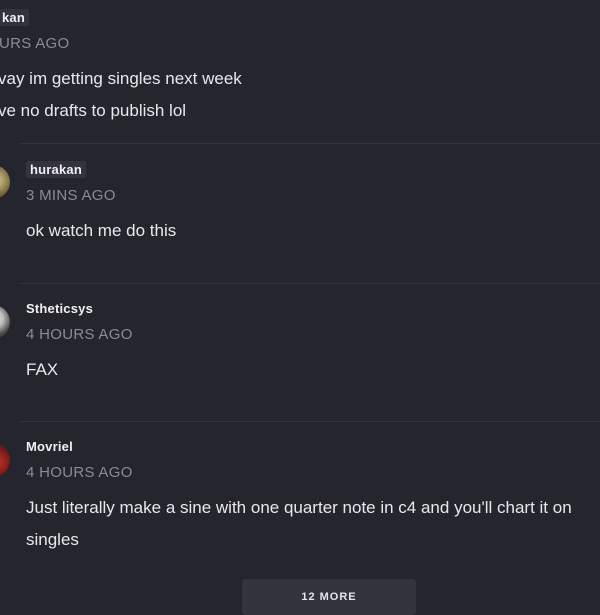 Image resolution: width=600 pixels, height=615 pixels. What do you see at coordinates (71, 195) in the screenshot?
I see `comment-timestamp: 3 MINS AGO` at bounding box center [71, 195].